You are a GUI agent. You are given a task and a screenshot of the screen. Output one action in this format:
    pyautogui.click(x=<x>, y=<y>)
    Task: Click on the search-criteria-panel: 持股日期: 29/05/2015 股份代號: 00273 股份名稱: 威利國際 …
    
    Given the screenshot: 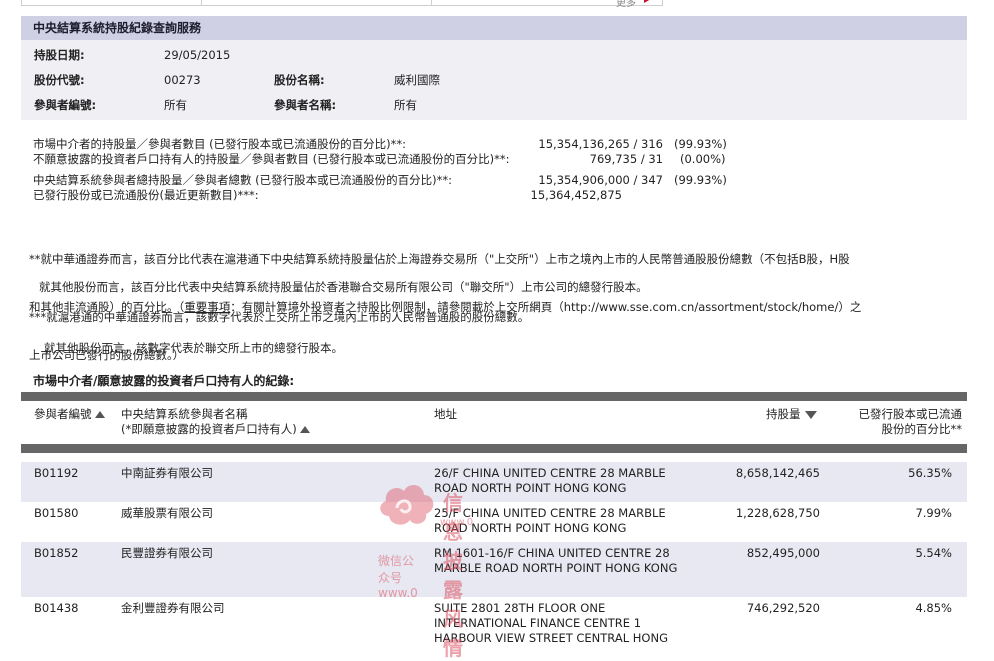 What is the action you would take?
    pyautogui.click(x=494, y=80)
    